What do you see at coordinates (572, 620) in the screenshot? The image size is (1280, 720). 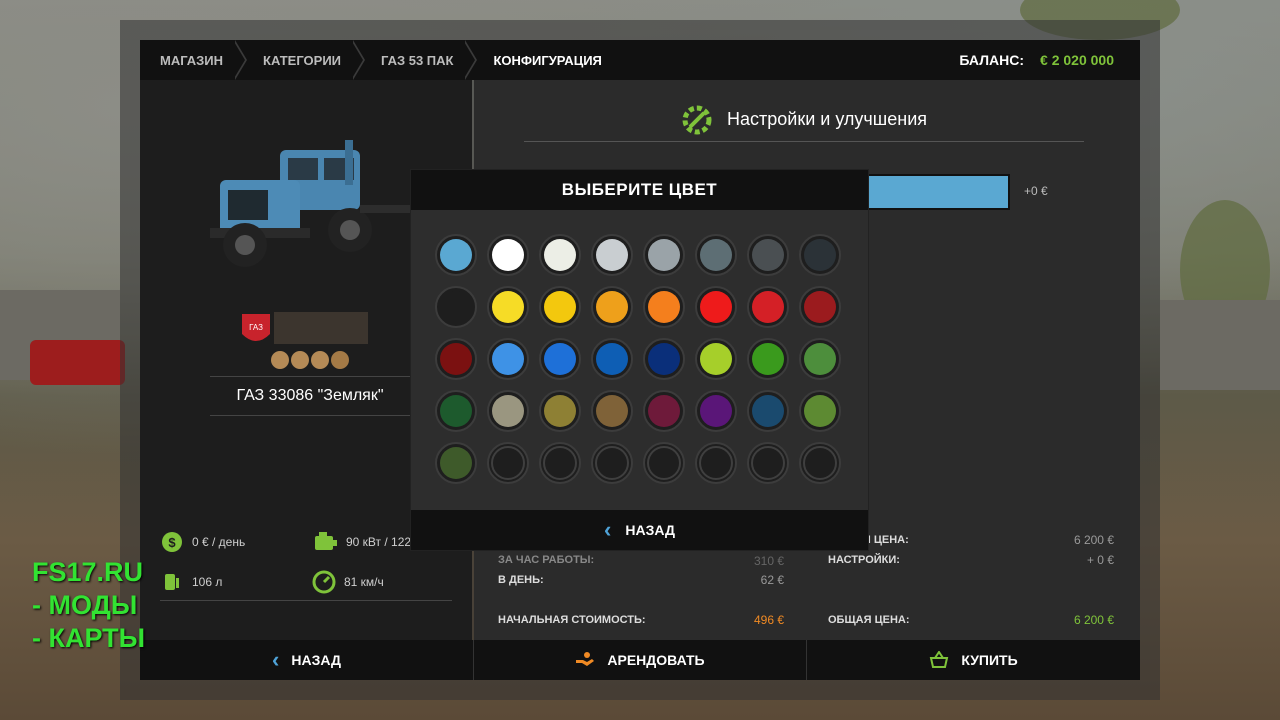 I see `initial-cost-label: НАЧАЛЬНАЯ СТОИМОСТЬ:` at bounding box center [572, 620].